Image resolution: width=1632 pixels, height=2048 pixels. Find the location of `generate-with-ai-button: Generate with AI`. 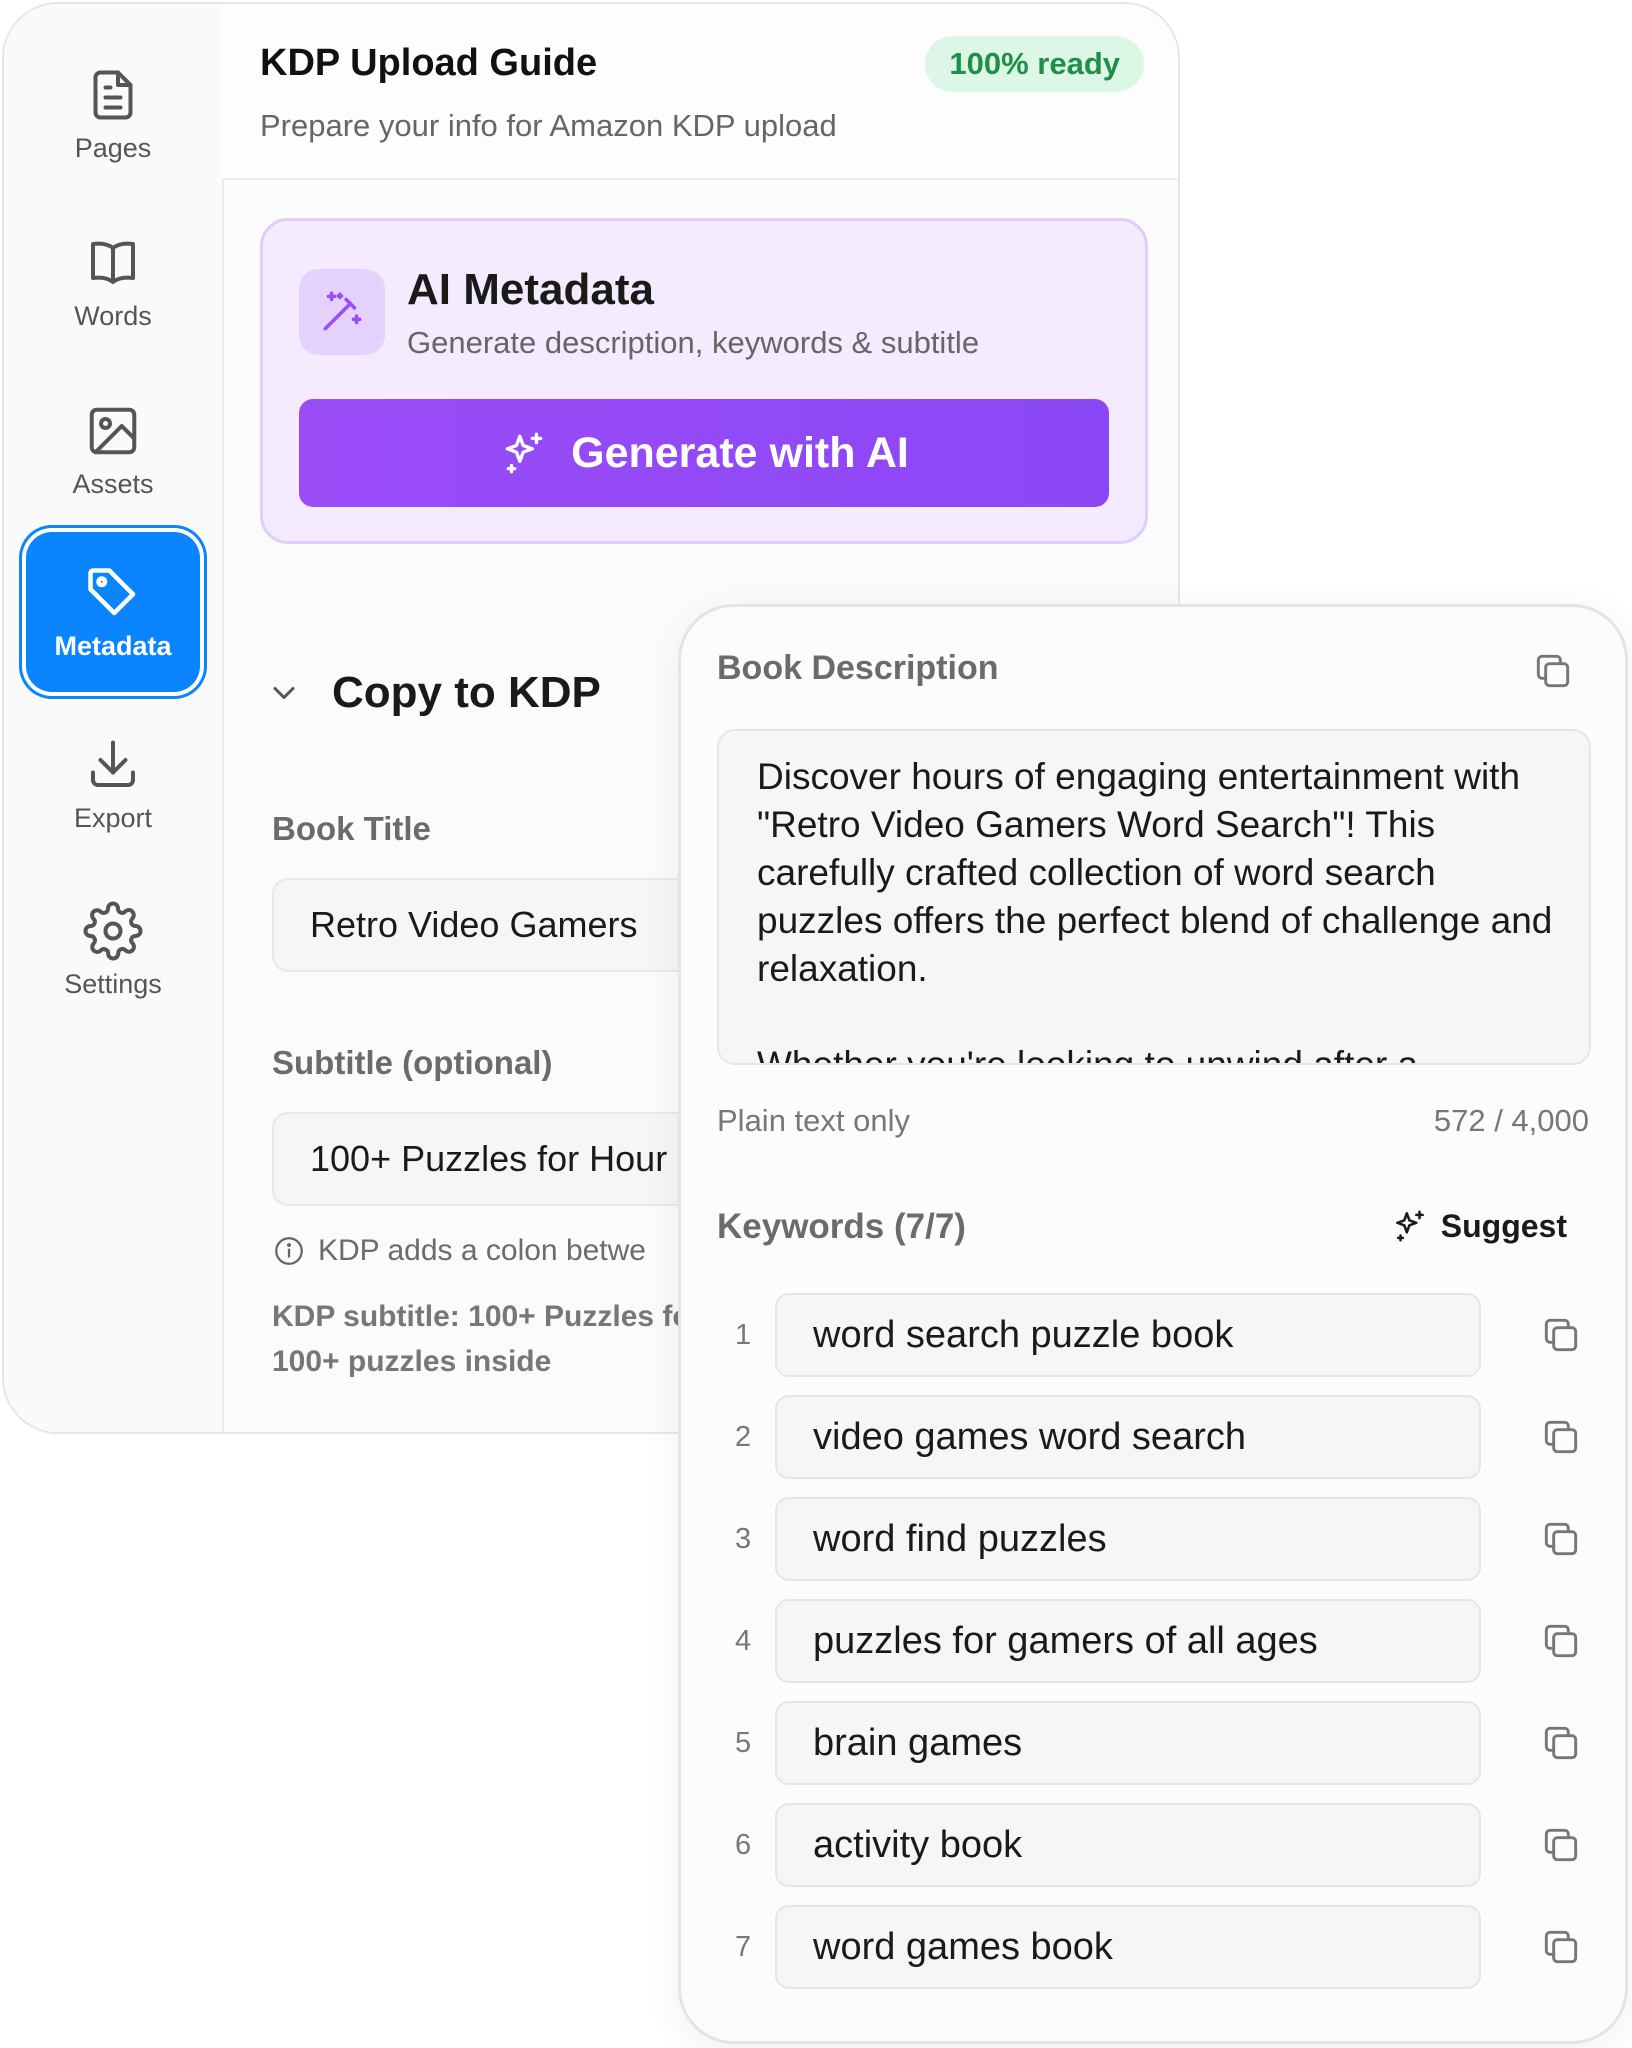

generate-with-ai-button: Generate with AI is located at coordinates (704, 453).